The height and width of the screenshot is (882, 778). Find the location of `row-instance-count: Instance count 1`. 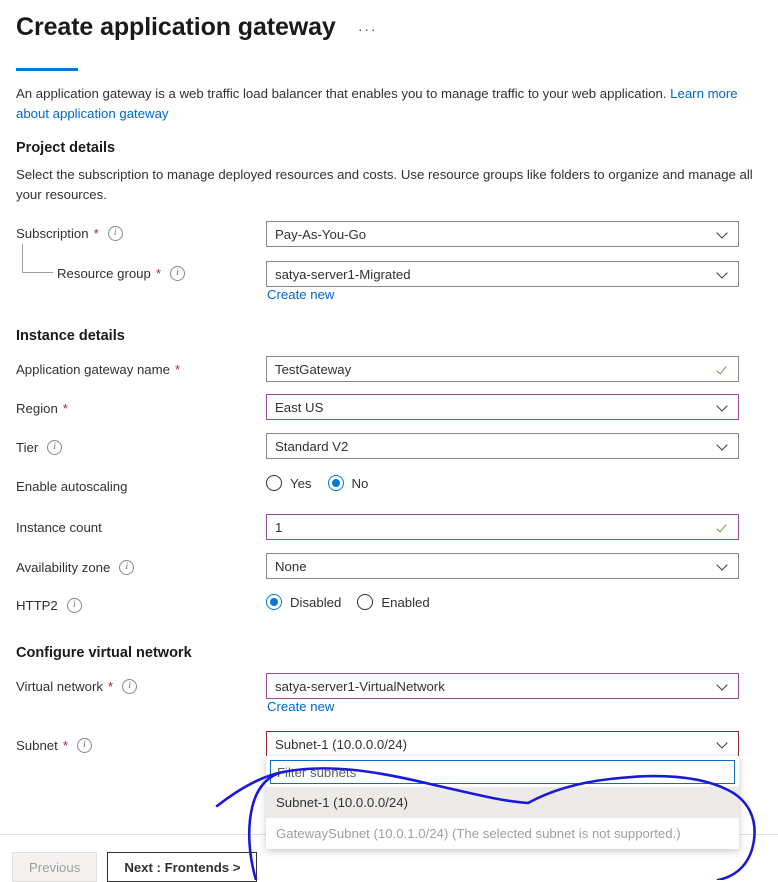

row-instance-count: Instance count 1 is located at coordinates (389, 528).